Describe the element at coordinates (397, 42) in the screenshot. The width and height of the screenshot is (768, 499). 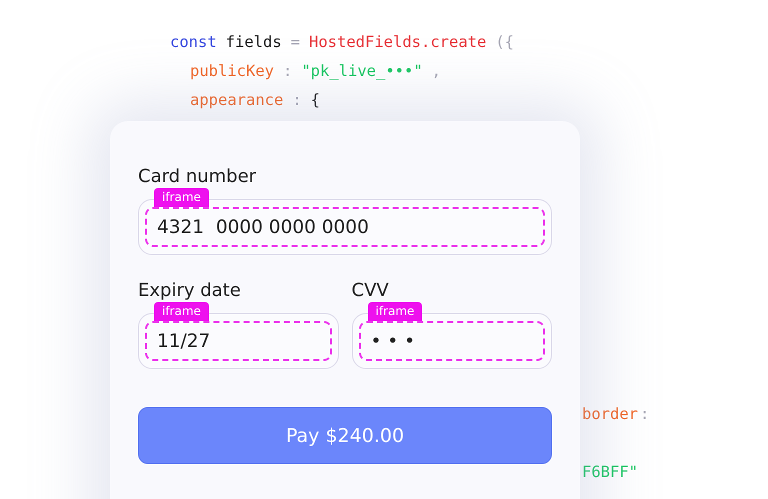
I see `code-function-call: HostedFields.create` at that location.